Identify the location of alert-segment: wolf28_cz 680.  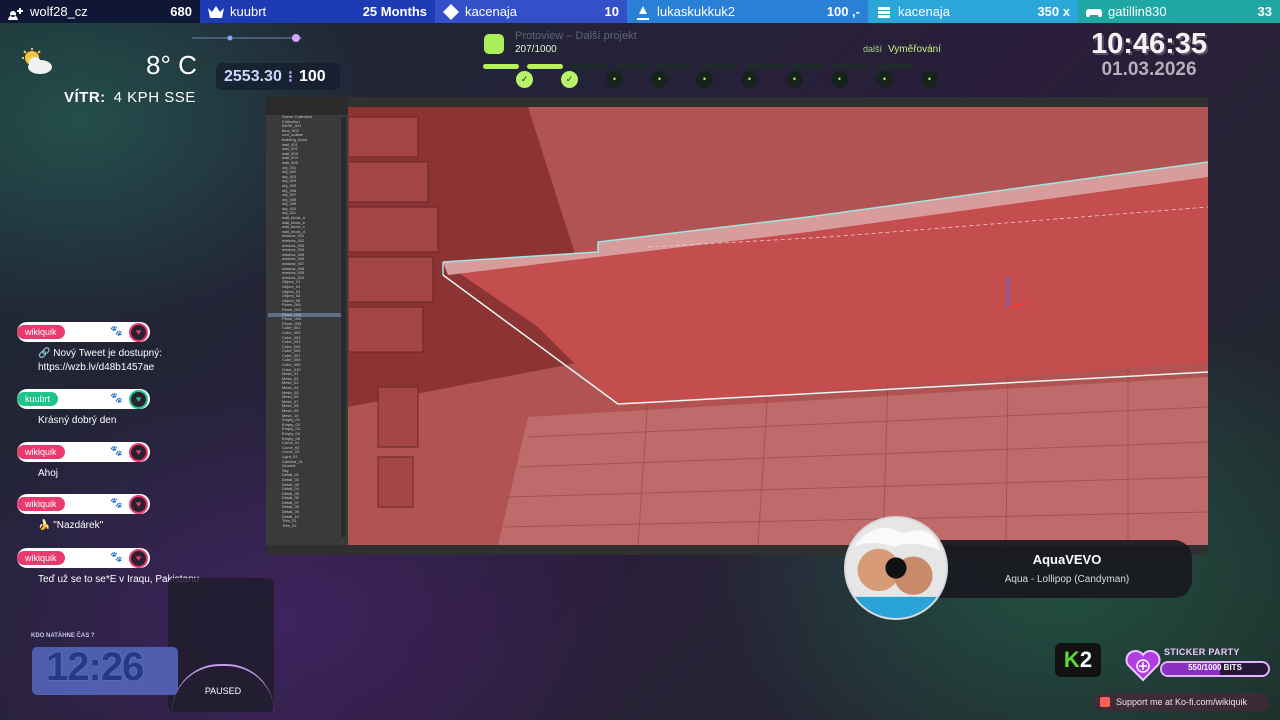
(100, 11).